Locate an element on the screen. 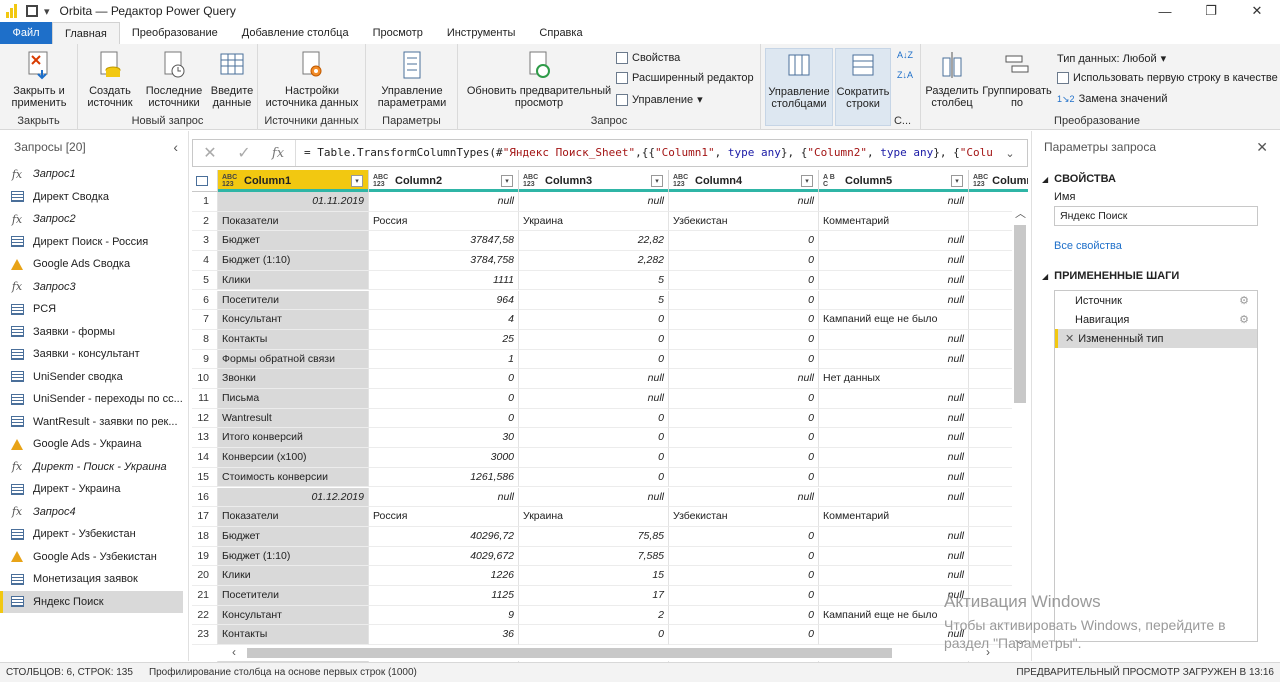 Image resolution: width=1280 pixels, height=682 pixels. tab-add-column: Добавление столбца is located at coordinates (295, 33).